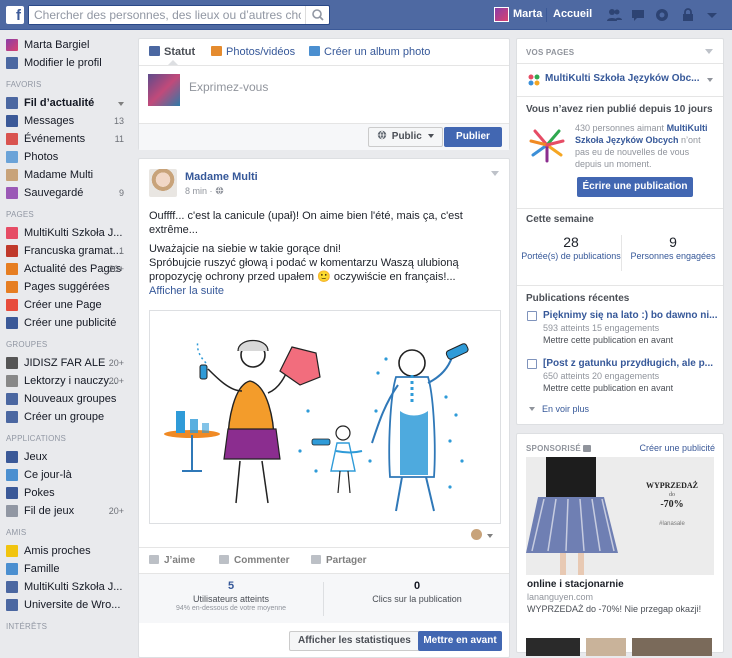 The width and height of the screenshot is (732, 658). What do you see at coordinates (180, 560) in the screenshot?
I see `like-label: J’aime` at bounding box center [180, 560].